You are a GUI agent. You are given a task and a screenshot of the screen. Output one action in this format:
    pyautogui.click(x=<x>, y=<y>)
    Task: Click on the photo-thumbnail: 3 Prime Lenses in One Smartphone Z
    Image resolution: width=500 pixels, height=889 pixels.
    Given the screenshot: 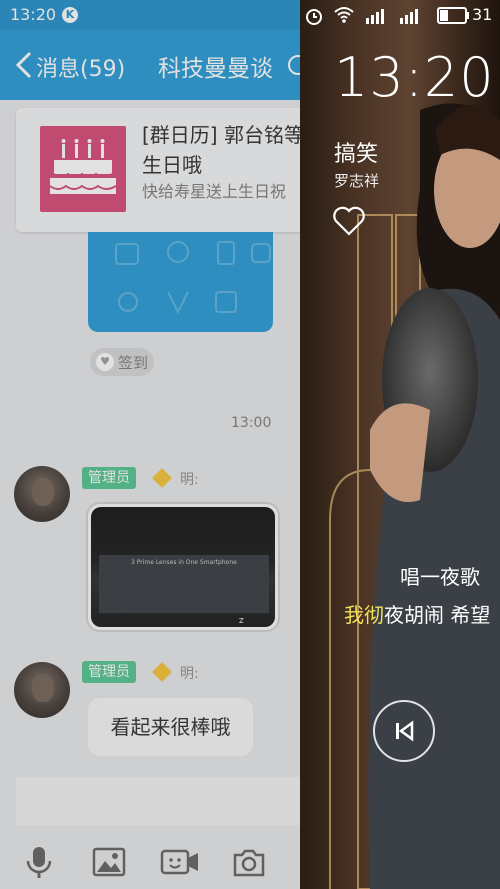 What is the action you would take?
    pyautogui.click(x=183, y=567)
    